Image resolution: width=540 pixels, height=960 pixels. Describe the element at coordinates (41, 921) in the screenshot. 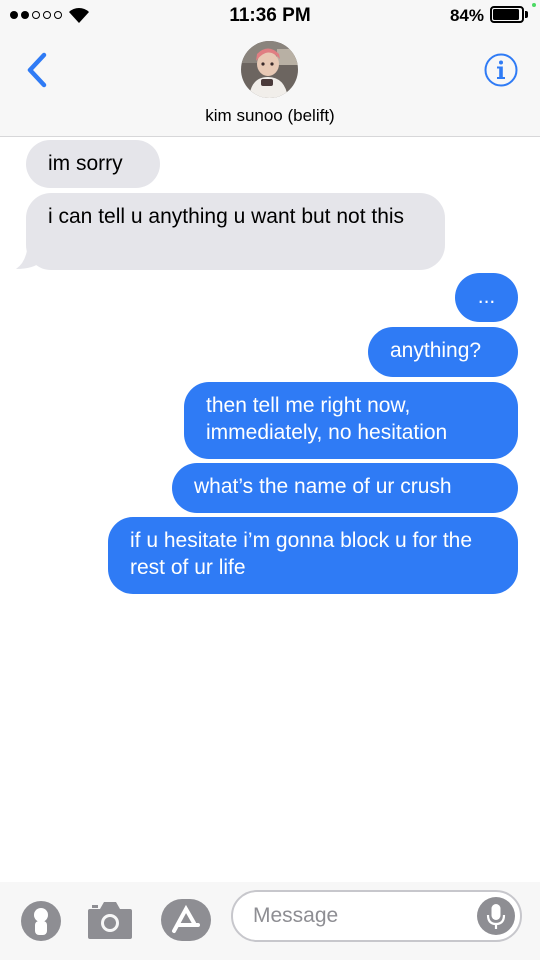

I see `contact-icon` at that location.